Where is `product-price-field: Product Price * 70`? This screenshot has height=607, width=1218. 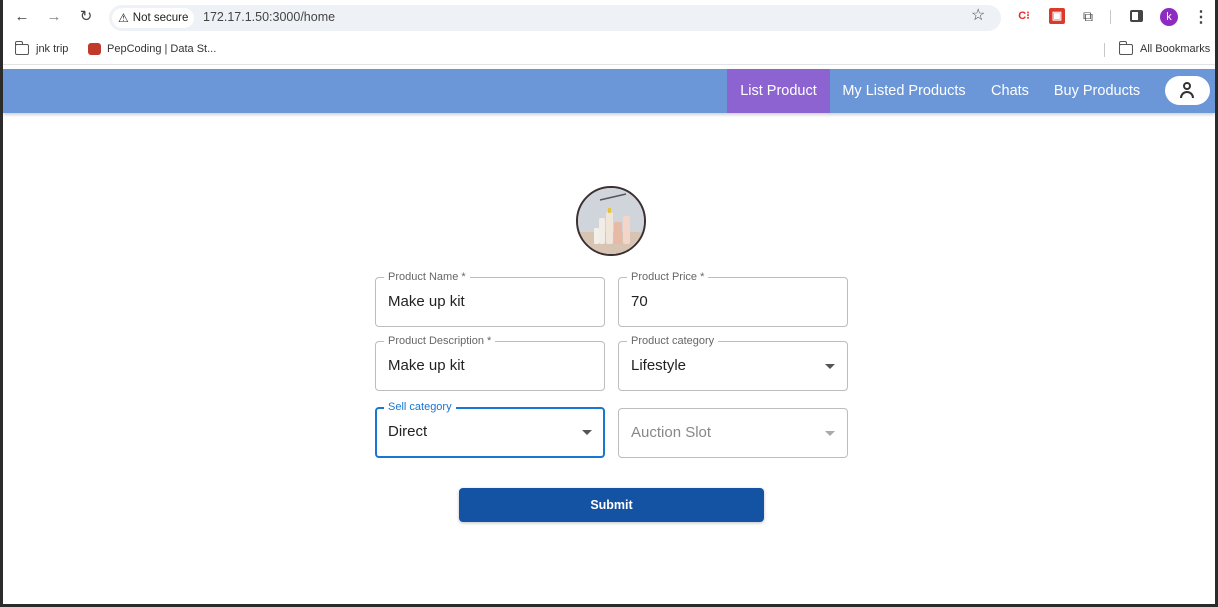
product-price-field: Product Price * 70 is located at coordinates (733, 298).